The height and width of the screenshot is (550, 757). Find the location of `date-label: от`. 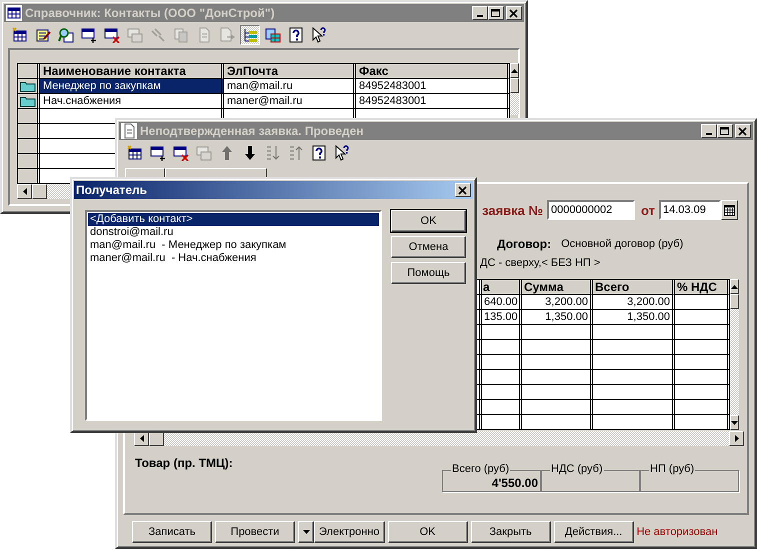

date-label: от is located at coordinates (648, 210).